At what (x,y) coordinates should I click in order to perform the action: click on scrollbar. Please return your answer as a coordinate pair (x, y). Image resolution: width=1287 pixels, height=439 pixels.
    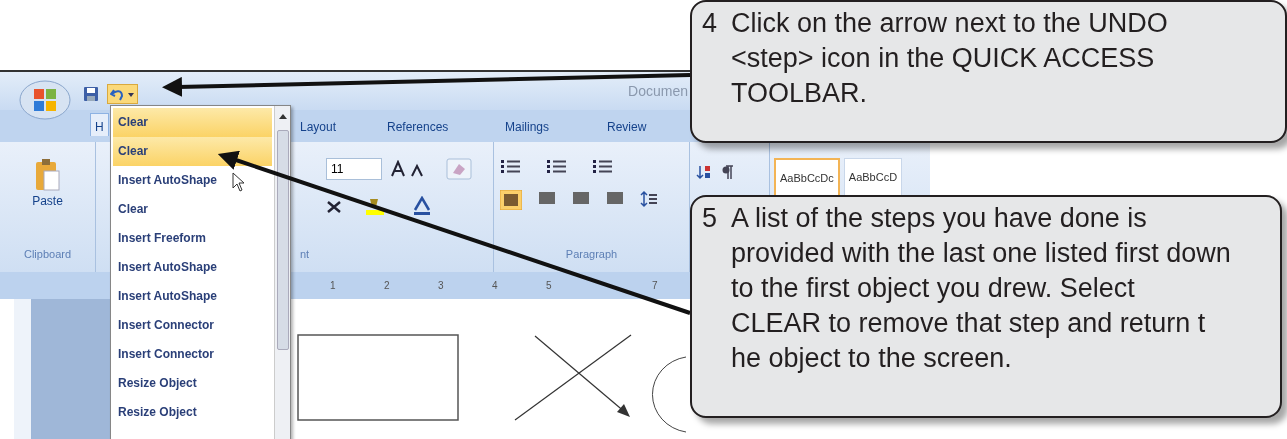
    Looking at the image, I should click on (282, 272).